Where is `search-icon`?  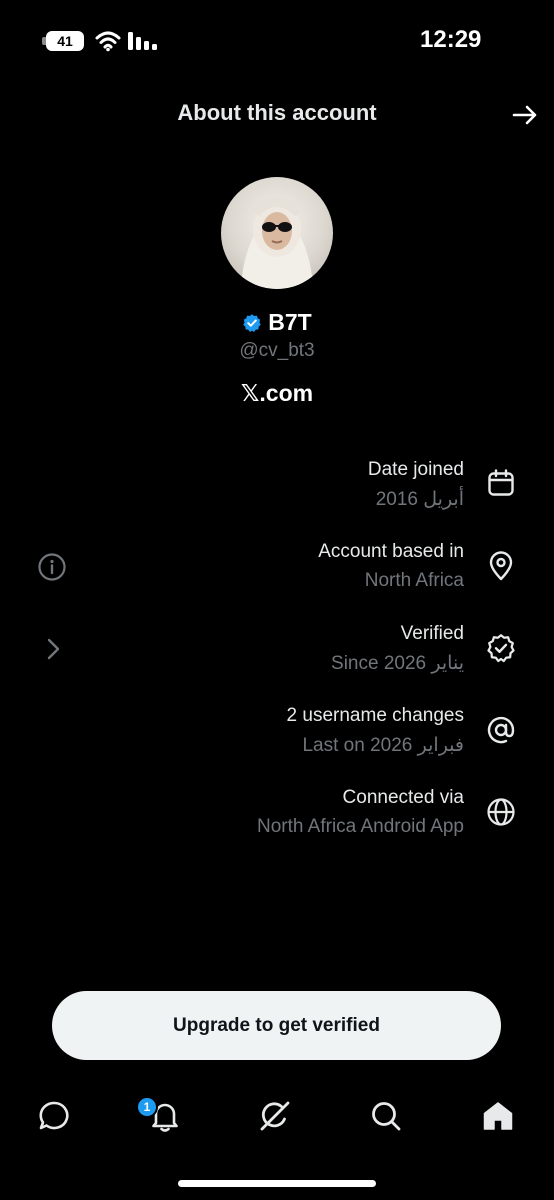
search-icon is located at coordinates (386, 1116).